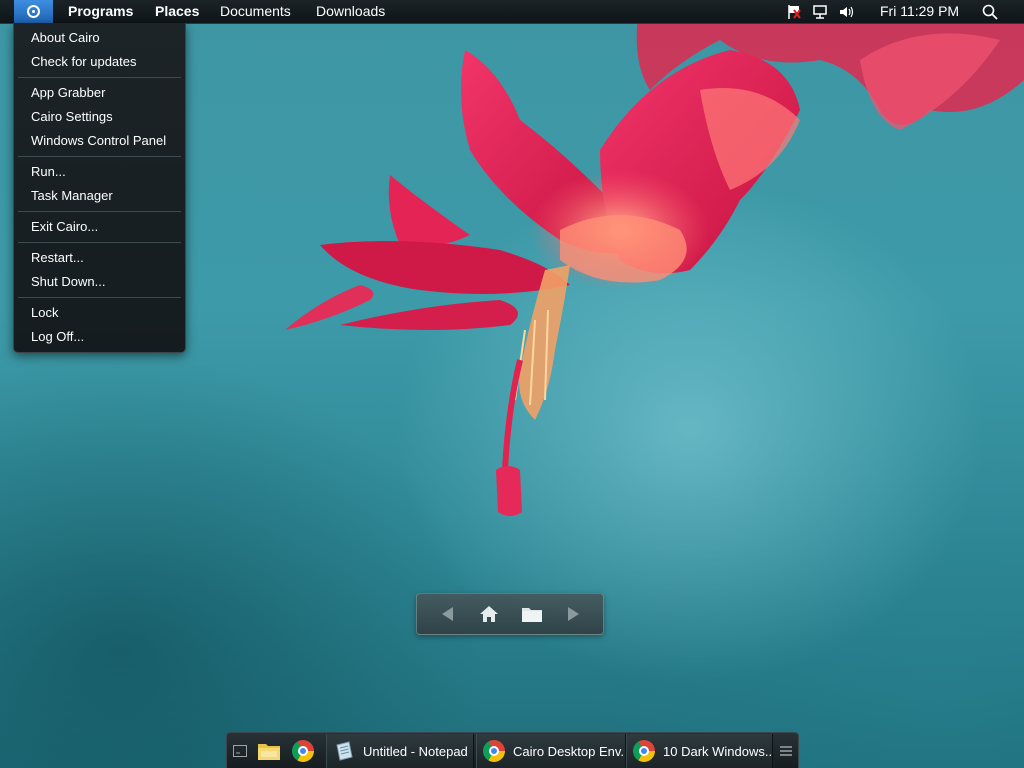  What do you see at coordinates (532, 614) in the screenshot?
I see `folder-icon` at bounding box center [532, 614].